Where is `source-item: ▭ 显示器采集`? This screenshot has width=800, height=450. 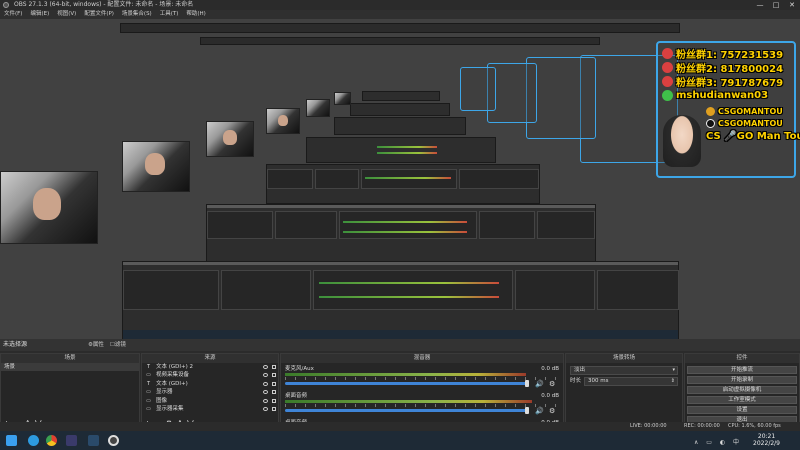 source-item: ▭ 显示器采集 is located at coordinates (210, 409).